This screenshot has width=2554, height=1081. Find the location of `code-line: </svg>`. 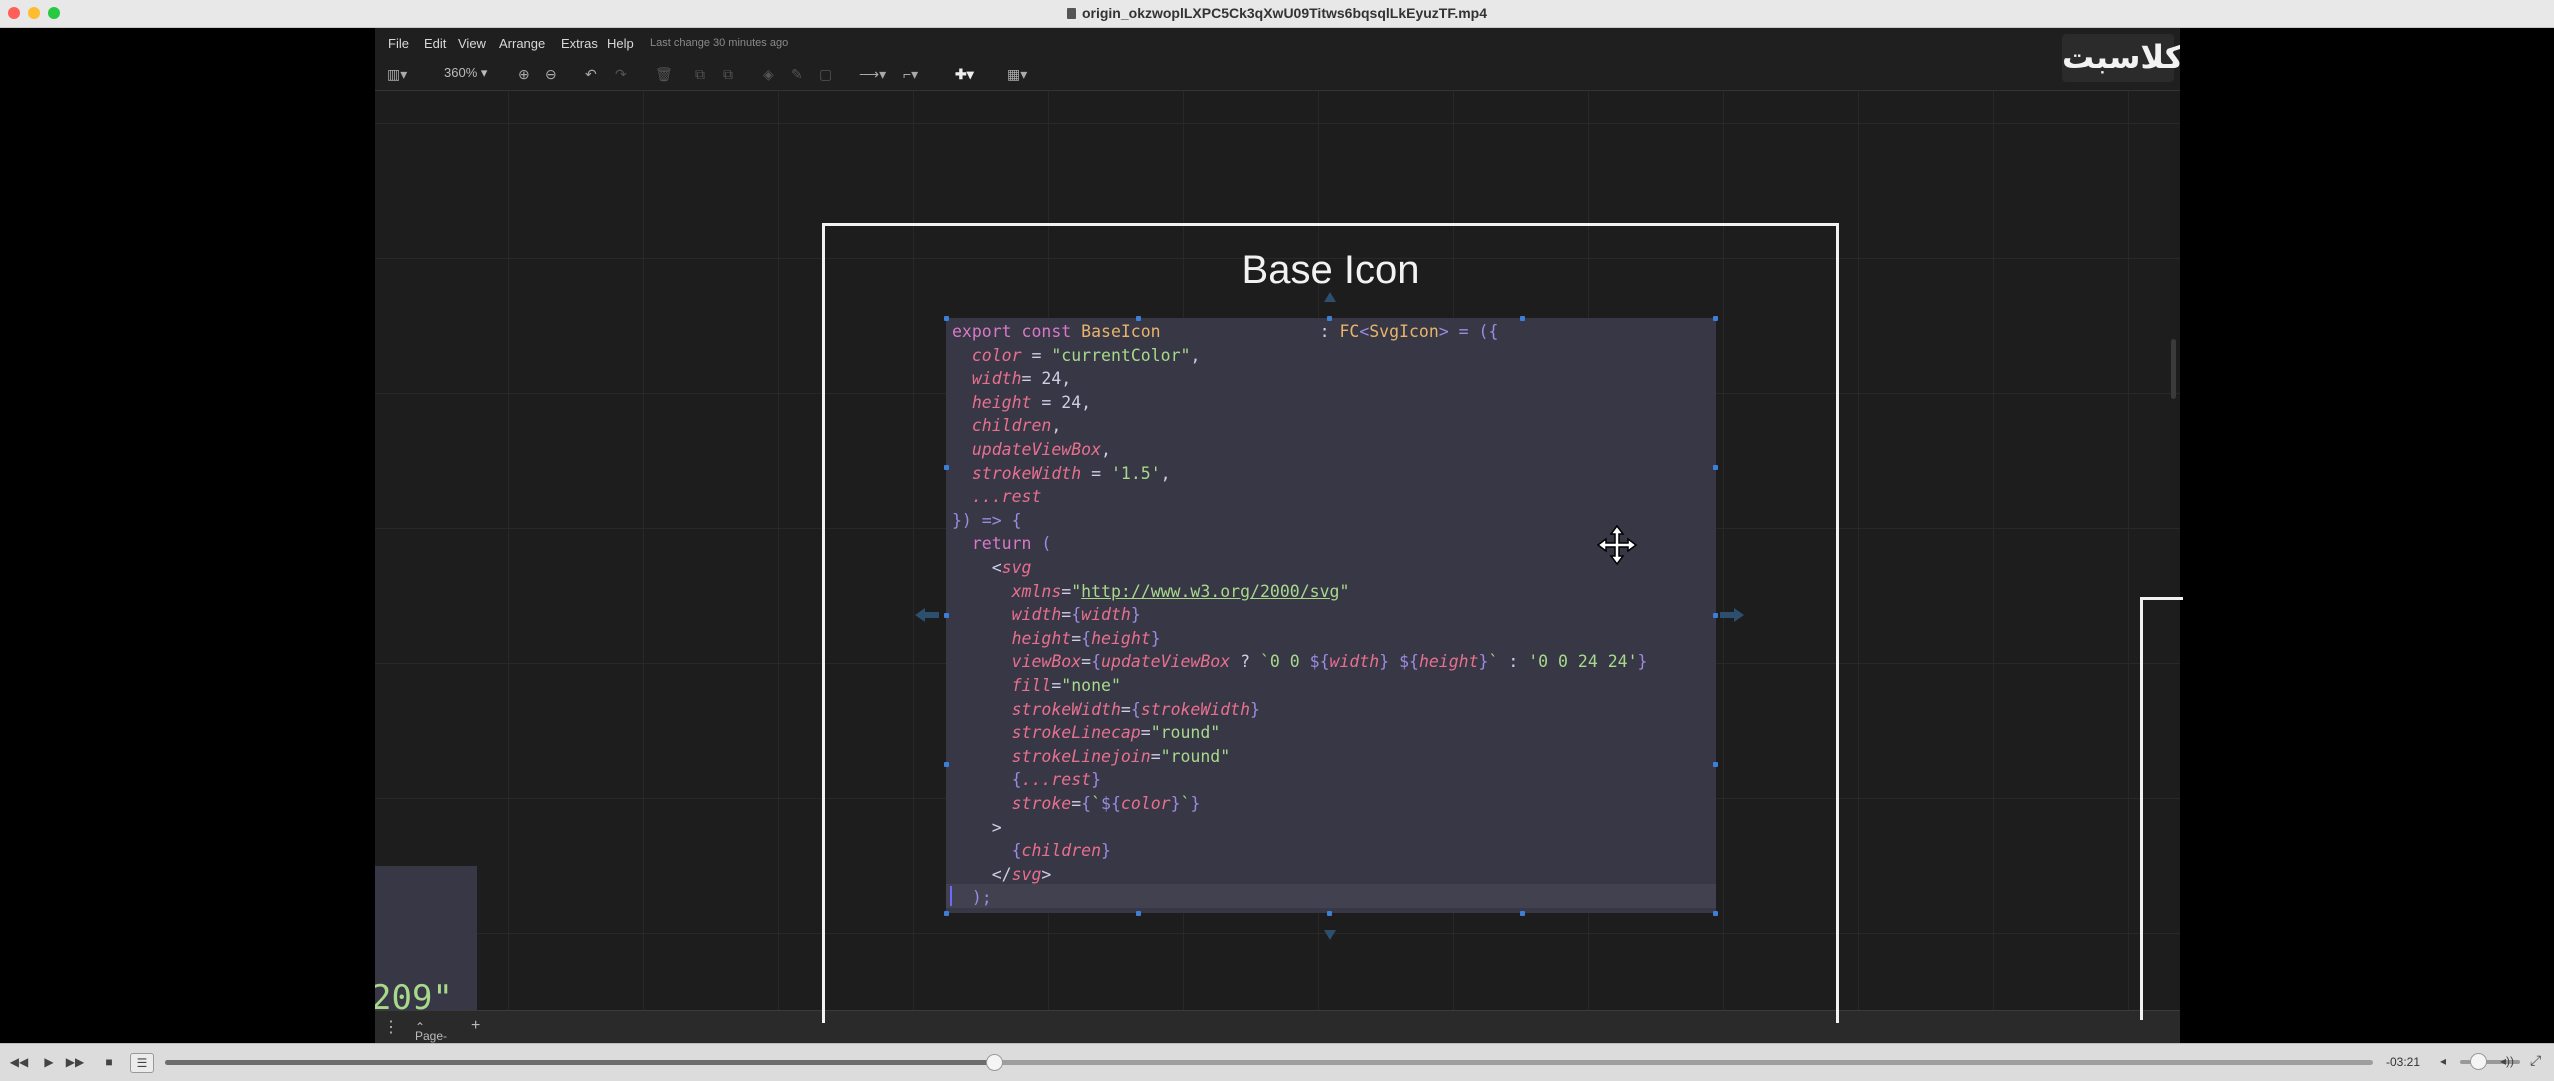

code-line: </svg> is located at coordinates (1002, 874).